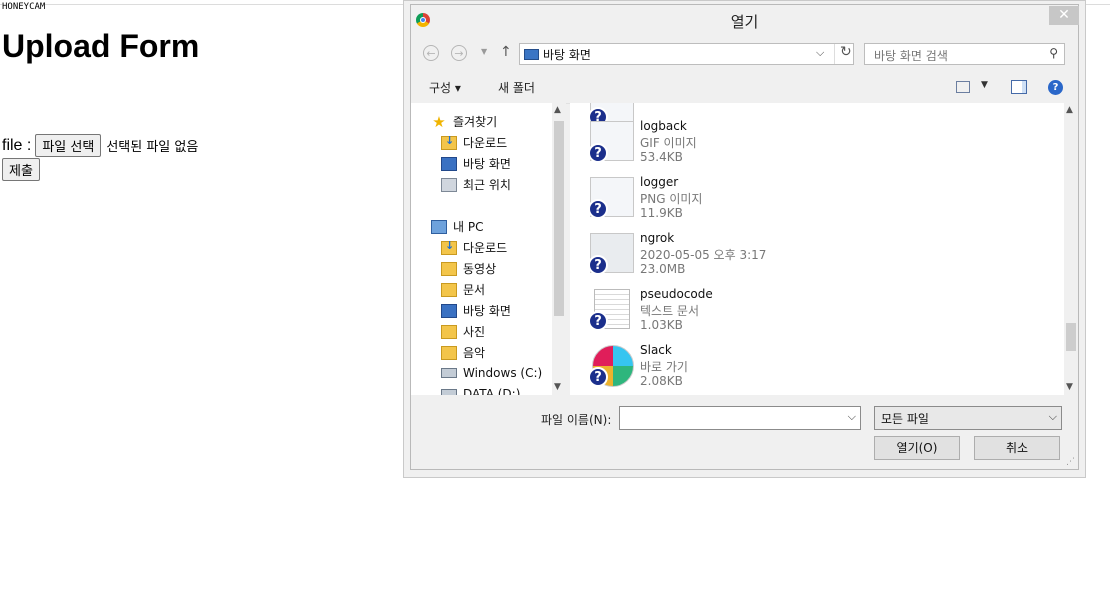 The height and width of the screenshot is (595, 1110). I want to click on filename-label: 파일 이름(N):, so click(576, 420).